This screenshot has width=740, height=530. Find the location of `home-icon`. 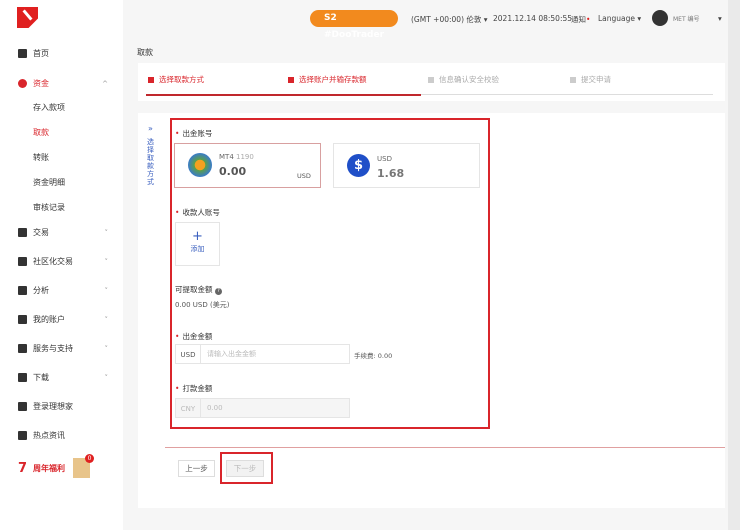

home-icon is located at coordinates (22, 53).